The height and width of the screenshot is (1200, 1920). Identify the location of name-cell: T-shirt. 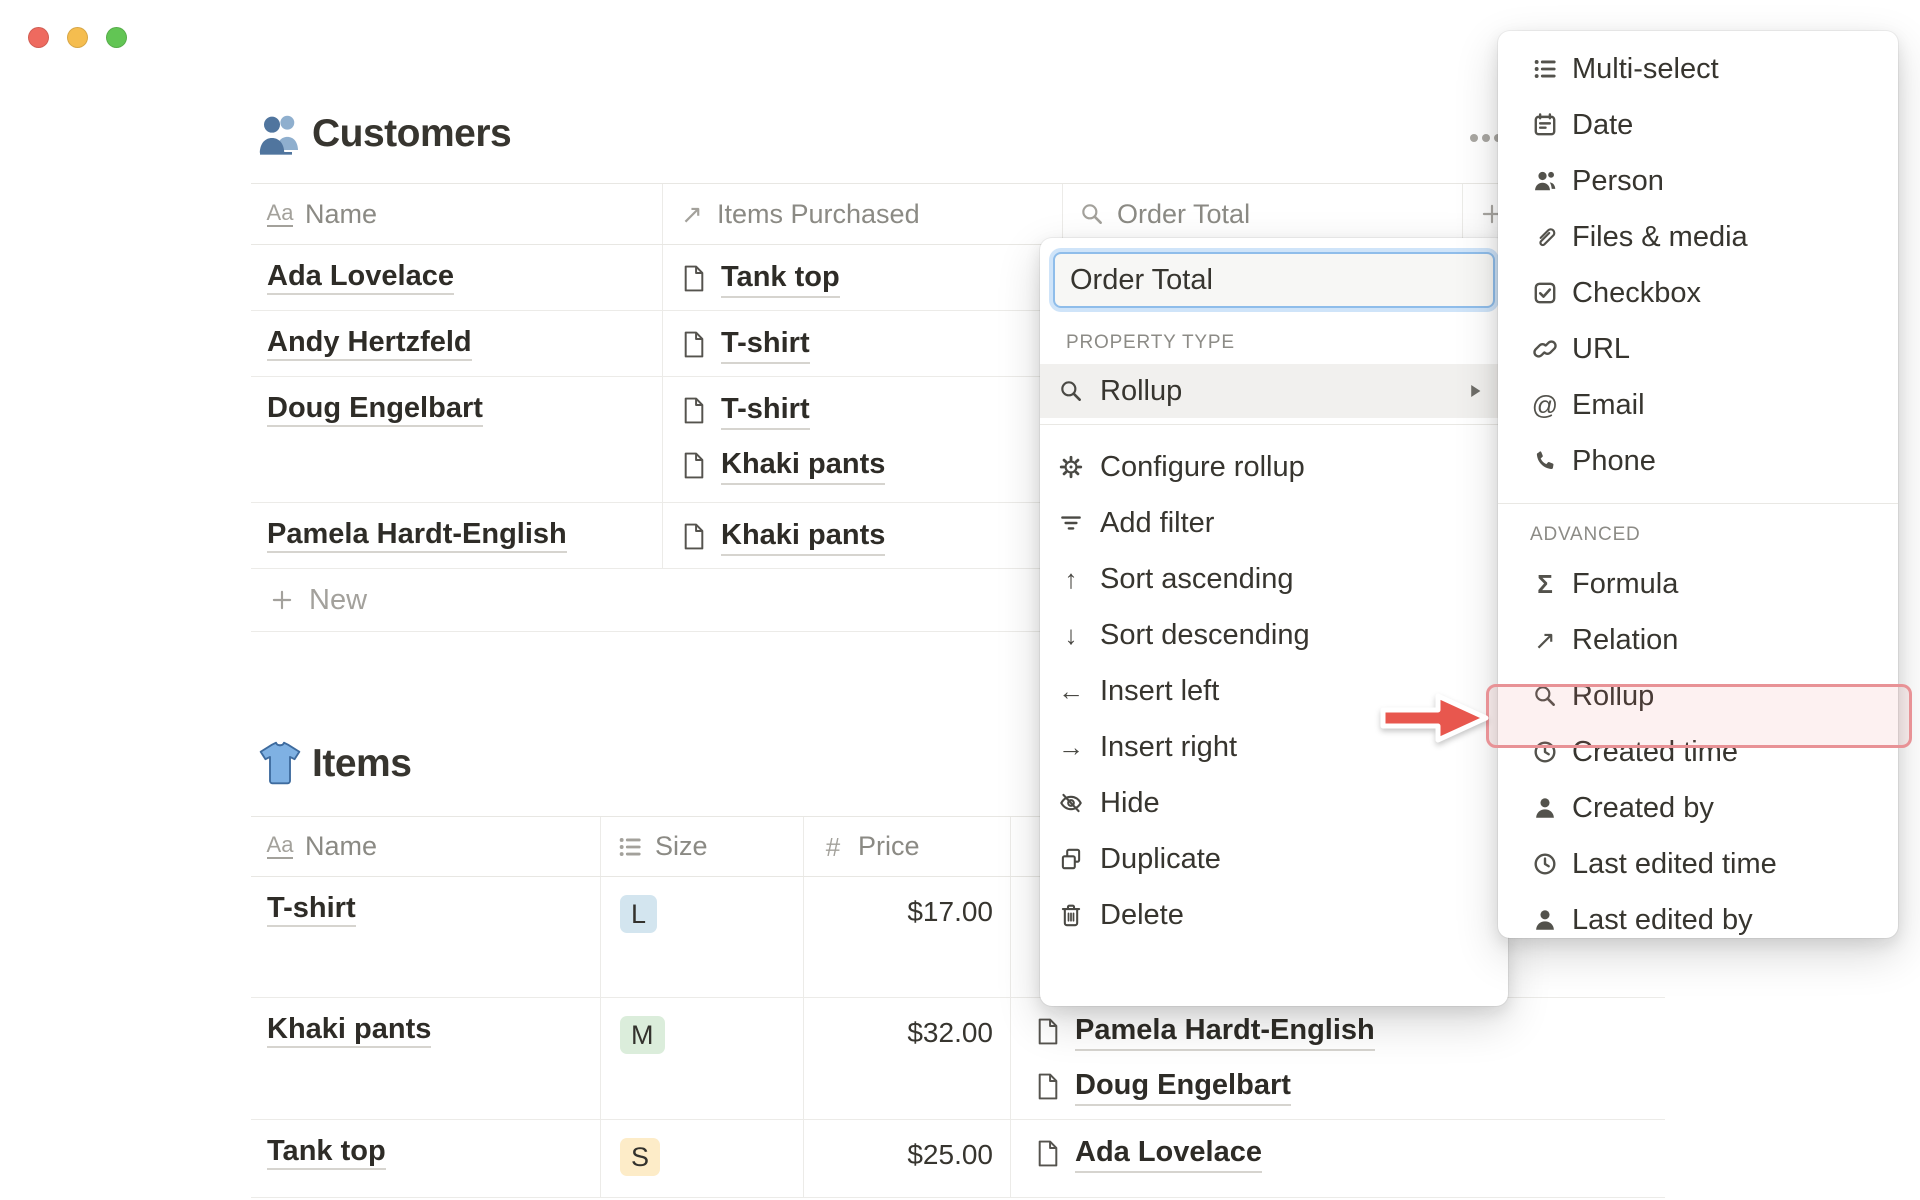
(425, 937).